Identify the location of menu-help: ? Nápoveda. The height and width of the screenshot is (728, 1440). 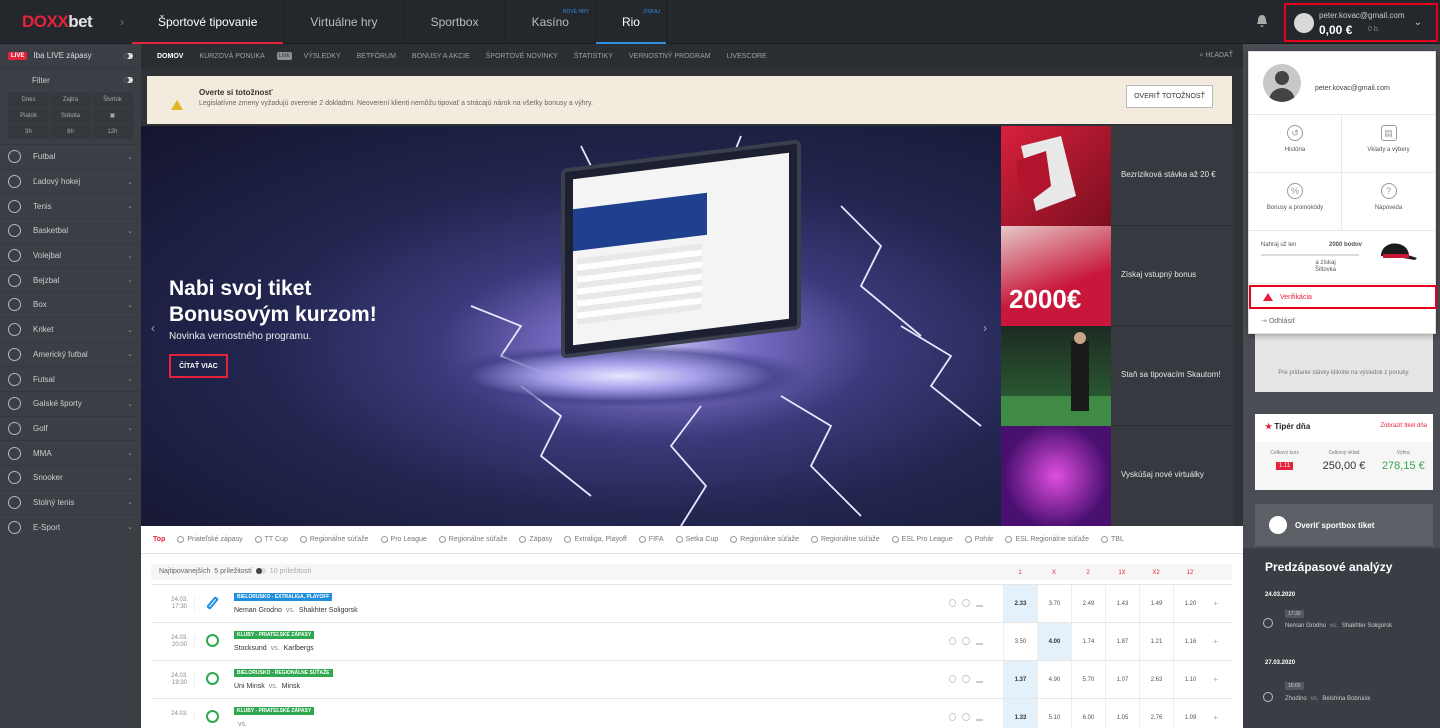
(1388, 202).